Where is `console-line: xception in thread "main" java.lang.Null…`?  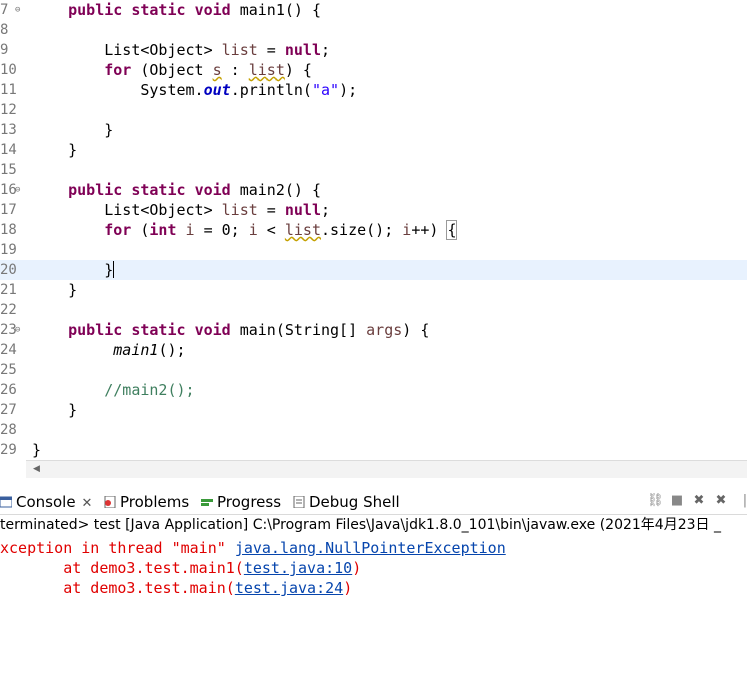 console-line: xception in thread "main" java.lang.Null… is located at coordinates (253, 548).